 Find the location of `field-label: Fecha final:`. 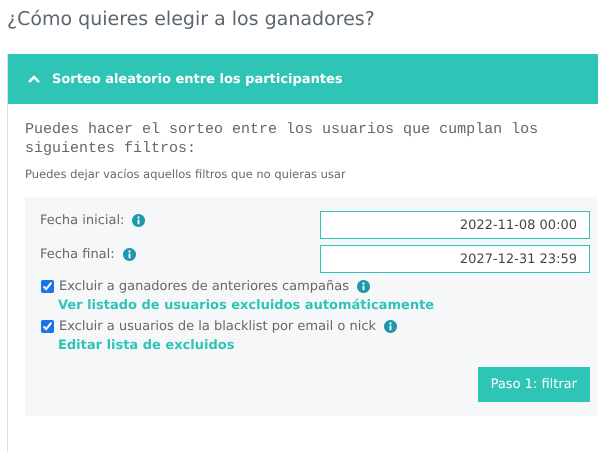

field-label: Fecha final: is located at coordinates (77, 254).